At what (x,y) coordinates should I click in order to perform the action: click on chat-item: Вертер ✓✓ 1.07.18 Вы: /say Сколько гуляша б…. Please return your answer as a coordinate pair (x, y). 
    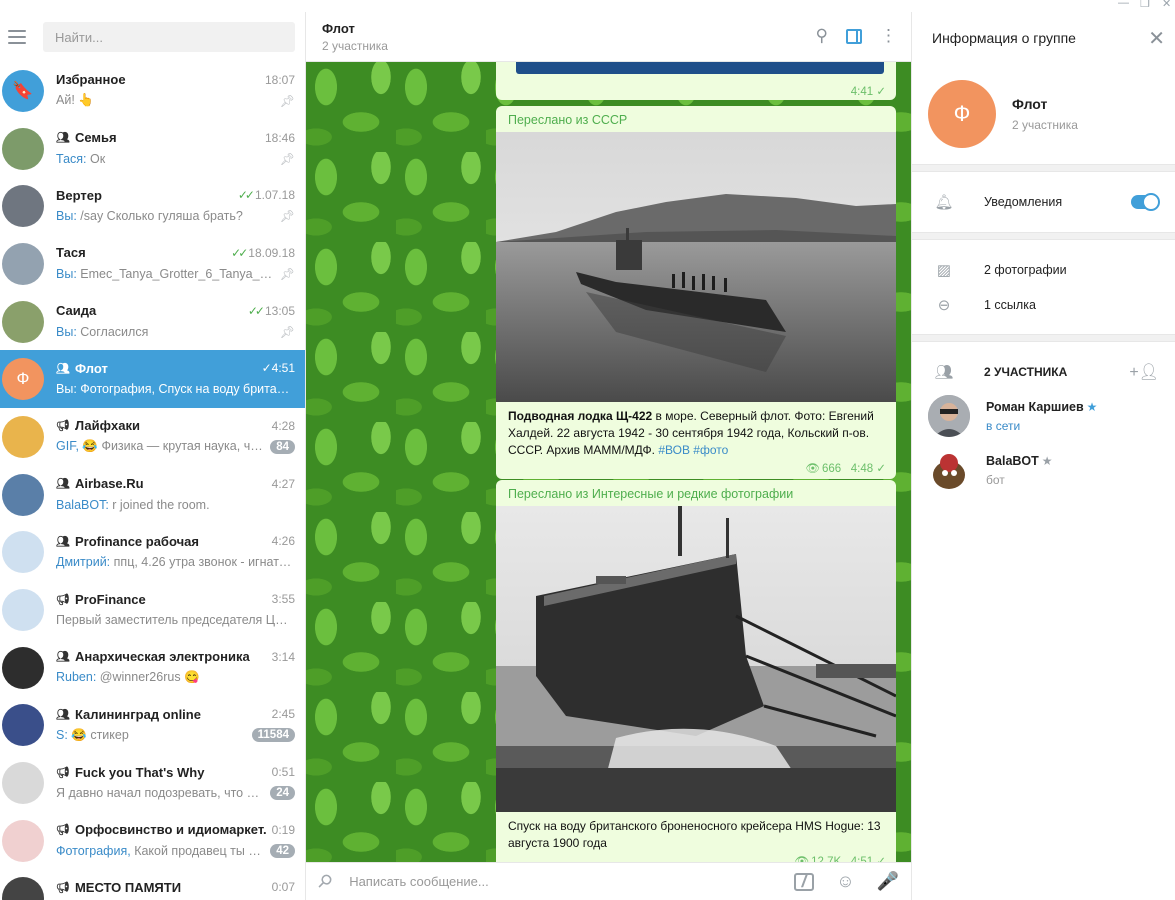
    Looking at the image, I should click on (152, 206).